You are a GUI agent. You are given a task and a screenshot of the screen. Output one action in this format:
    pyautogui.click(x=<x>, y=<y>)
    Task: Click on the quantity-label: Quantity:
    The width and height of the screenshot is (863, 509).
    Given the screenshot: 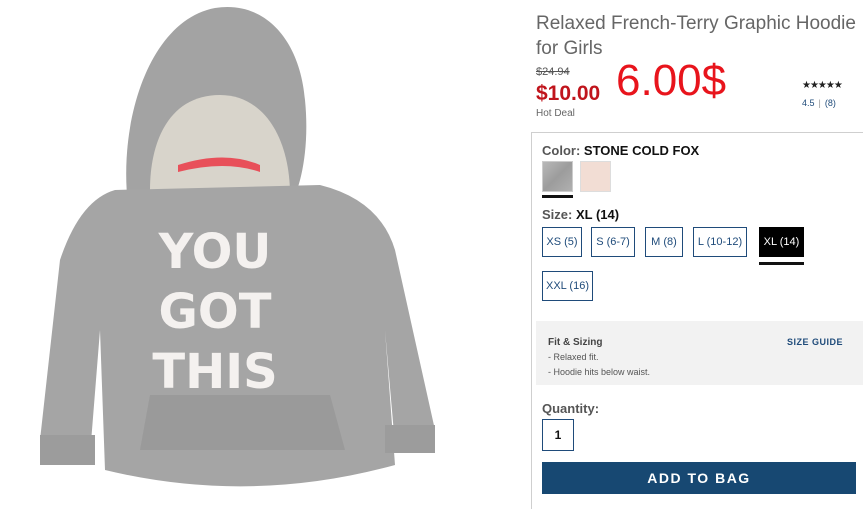 What is the action you would take?
    pyautogui.click(x=571, y=408)
    